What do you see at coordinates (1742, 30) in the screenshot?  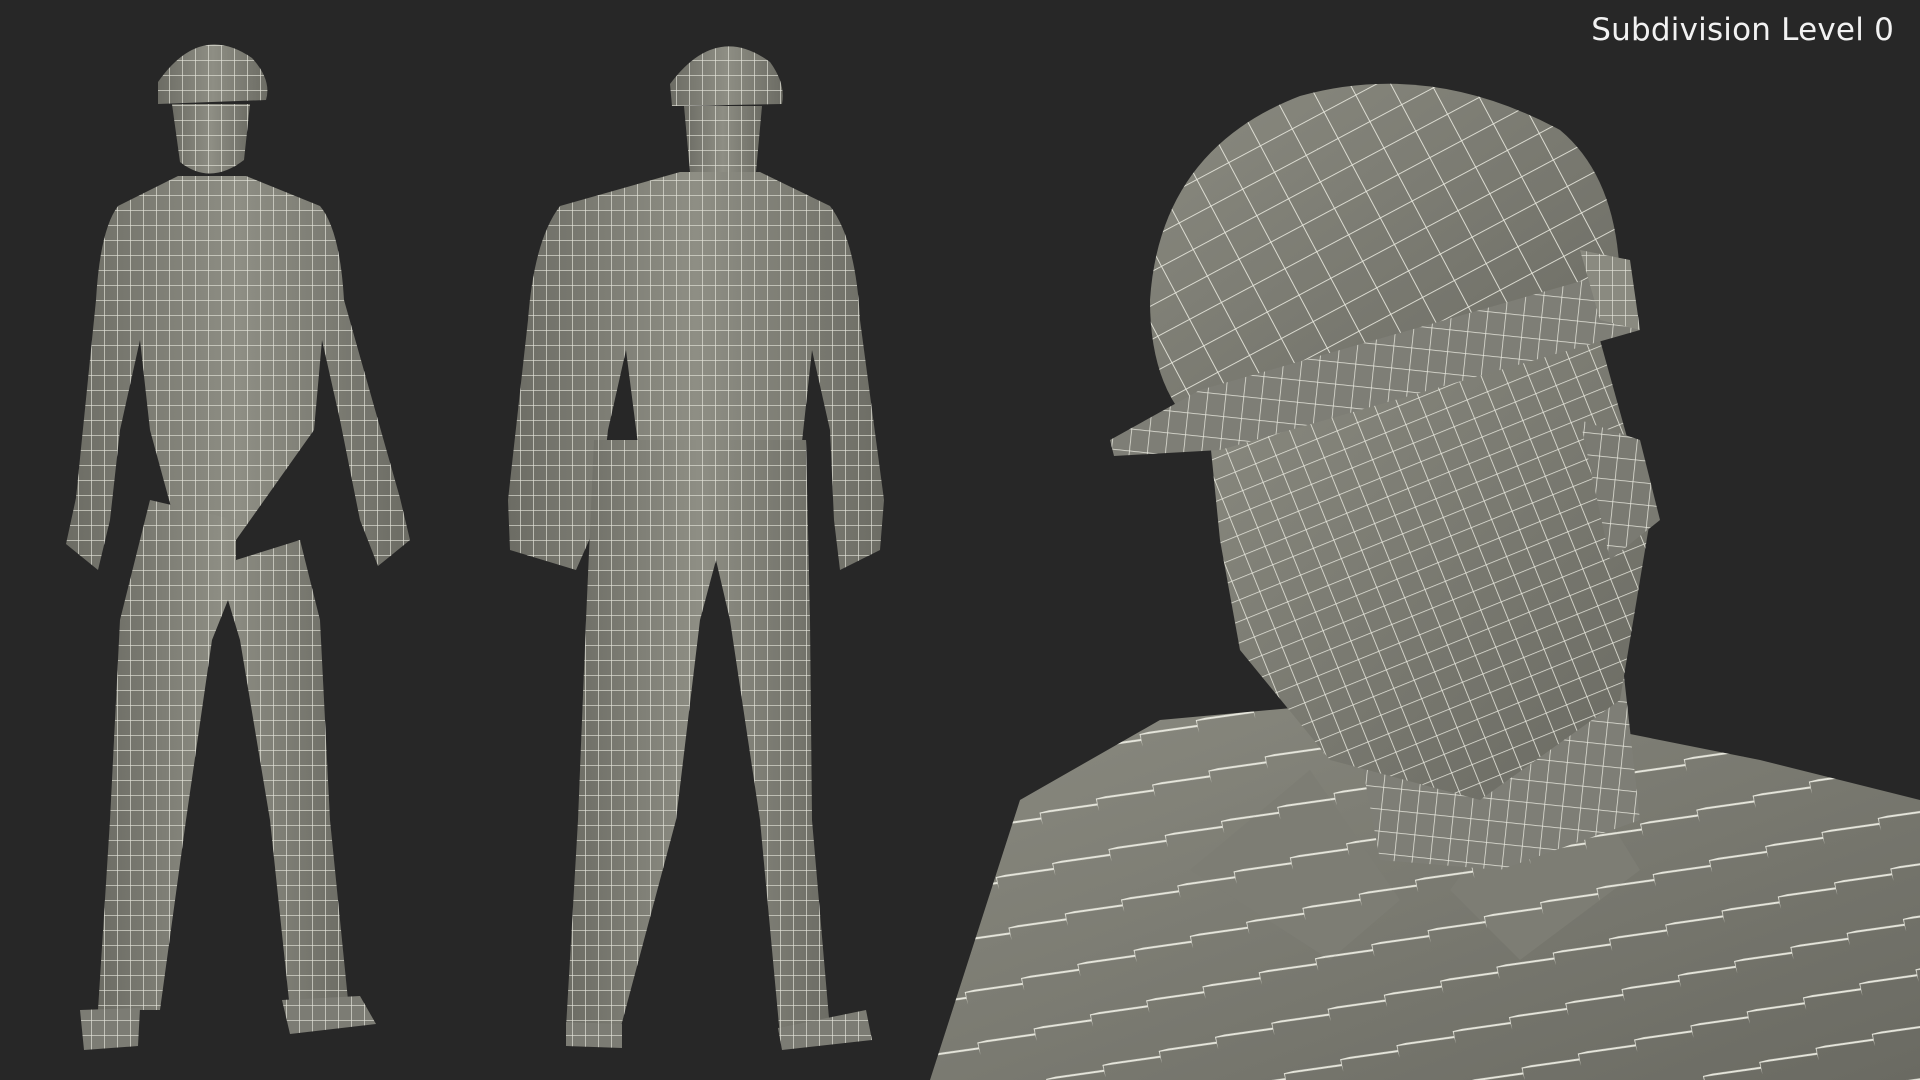 I see `subdivision-level-label: Subdivision Level 0` at bounding box center [1742, 30].